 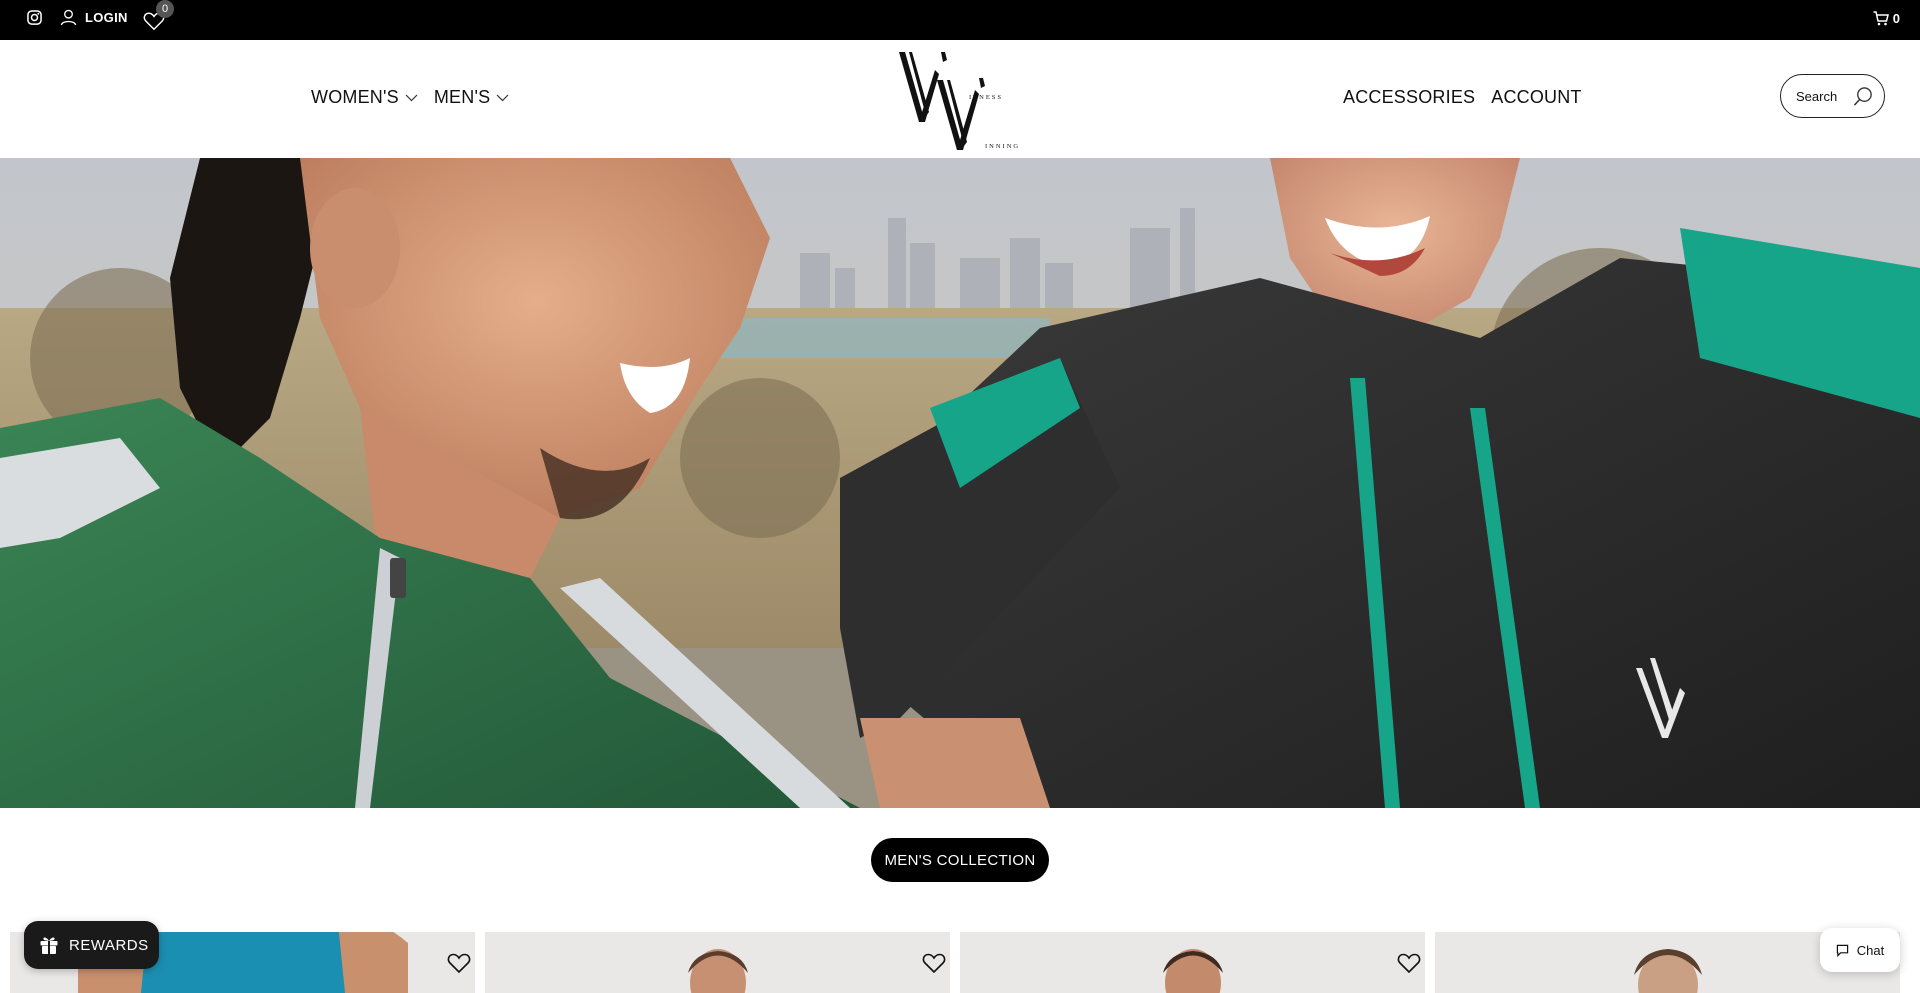 I want to click on brand-logo: ITNESS INNING, so click(x=970, y=100).